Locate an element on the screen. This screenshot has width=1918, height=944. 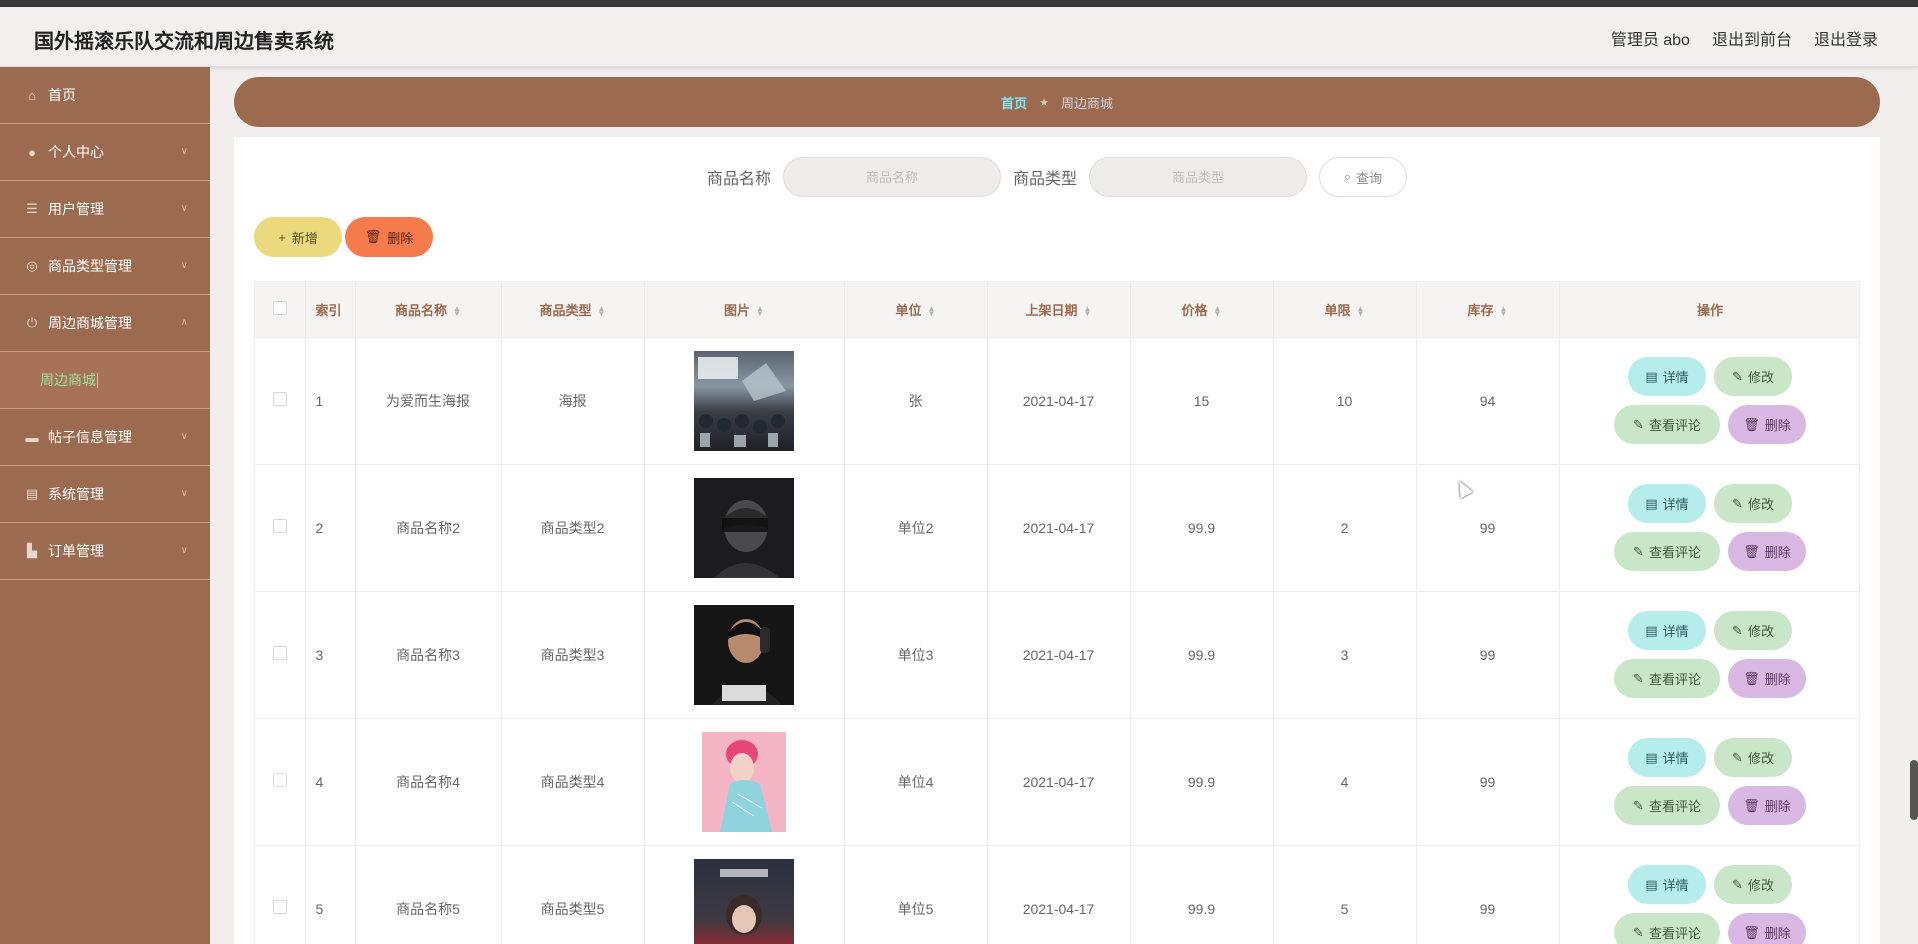
sidebar-item-label: 周边商城管理 is located at coordinates (90, 323).